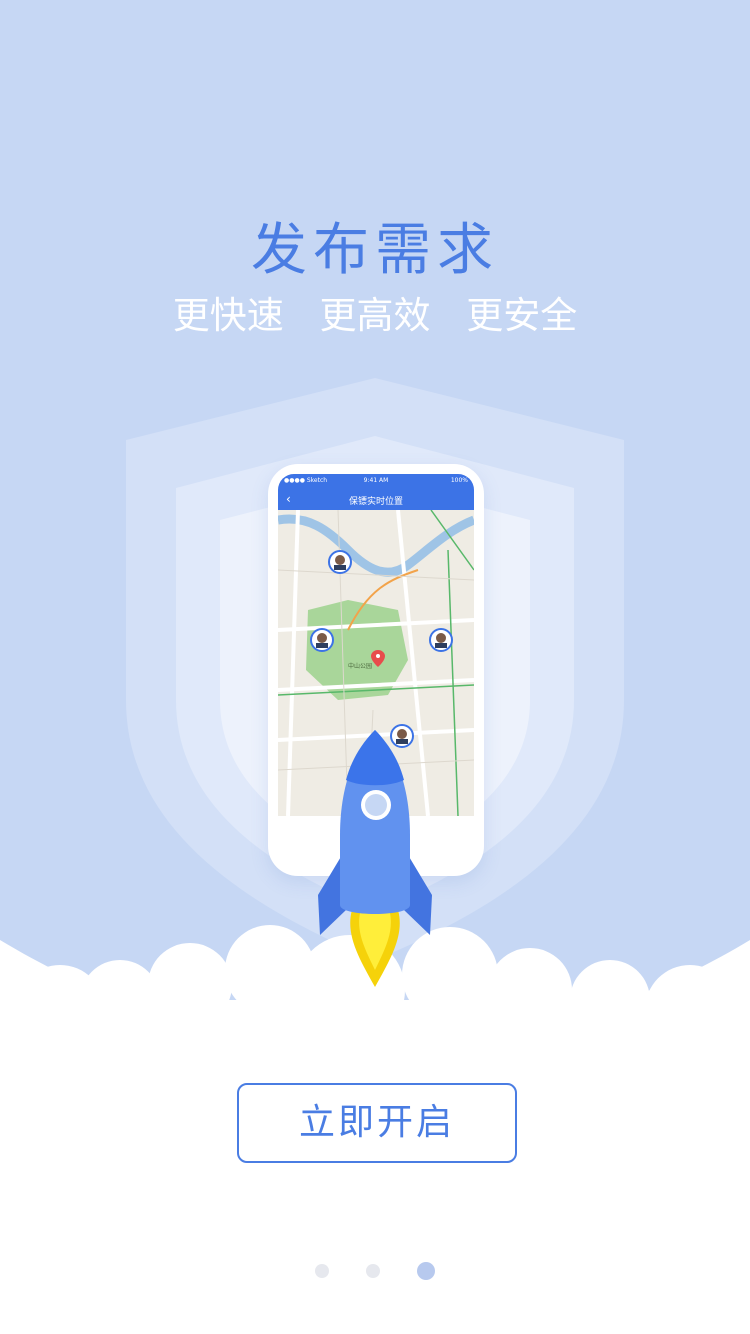  What do you see at coordinates (377, 1123) in the screenshot?
I see `start-button: 立即开启` at bounding box center [377, 1123].